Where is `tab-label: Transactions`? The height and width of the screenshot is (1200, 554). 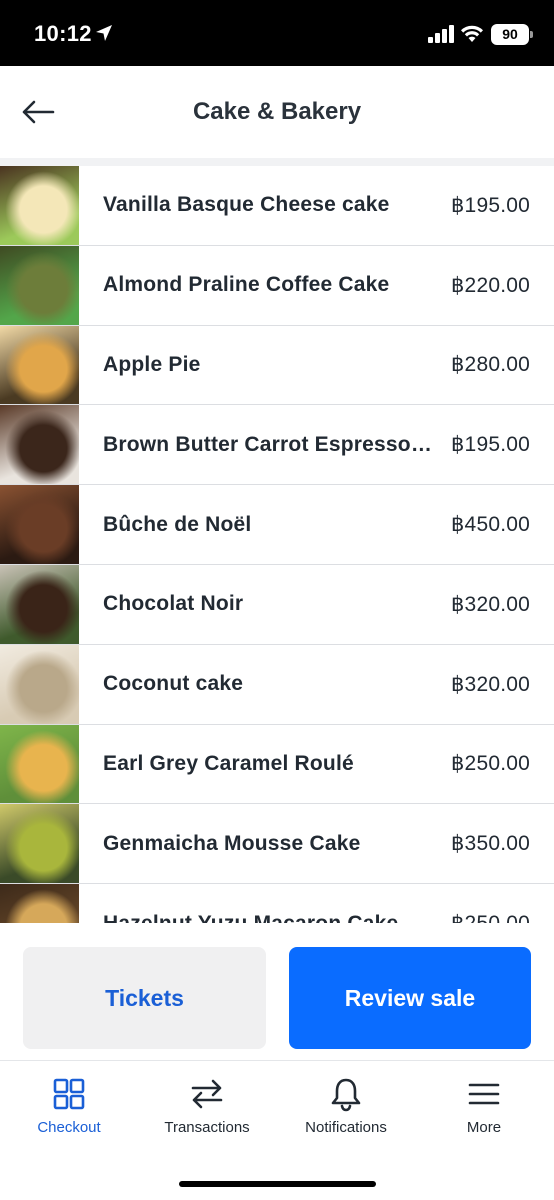
tab-label: Transactions is located at coordinates (207, 1127).